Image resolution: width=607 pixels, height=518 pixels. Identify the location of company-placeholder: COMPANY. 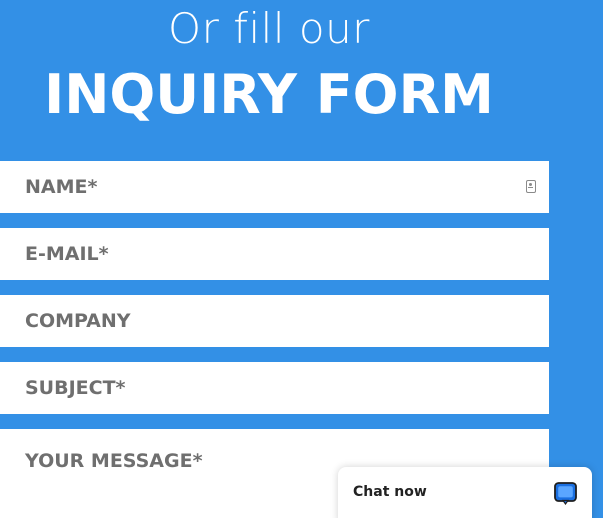
(78, 321).